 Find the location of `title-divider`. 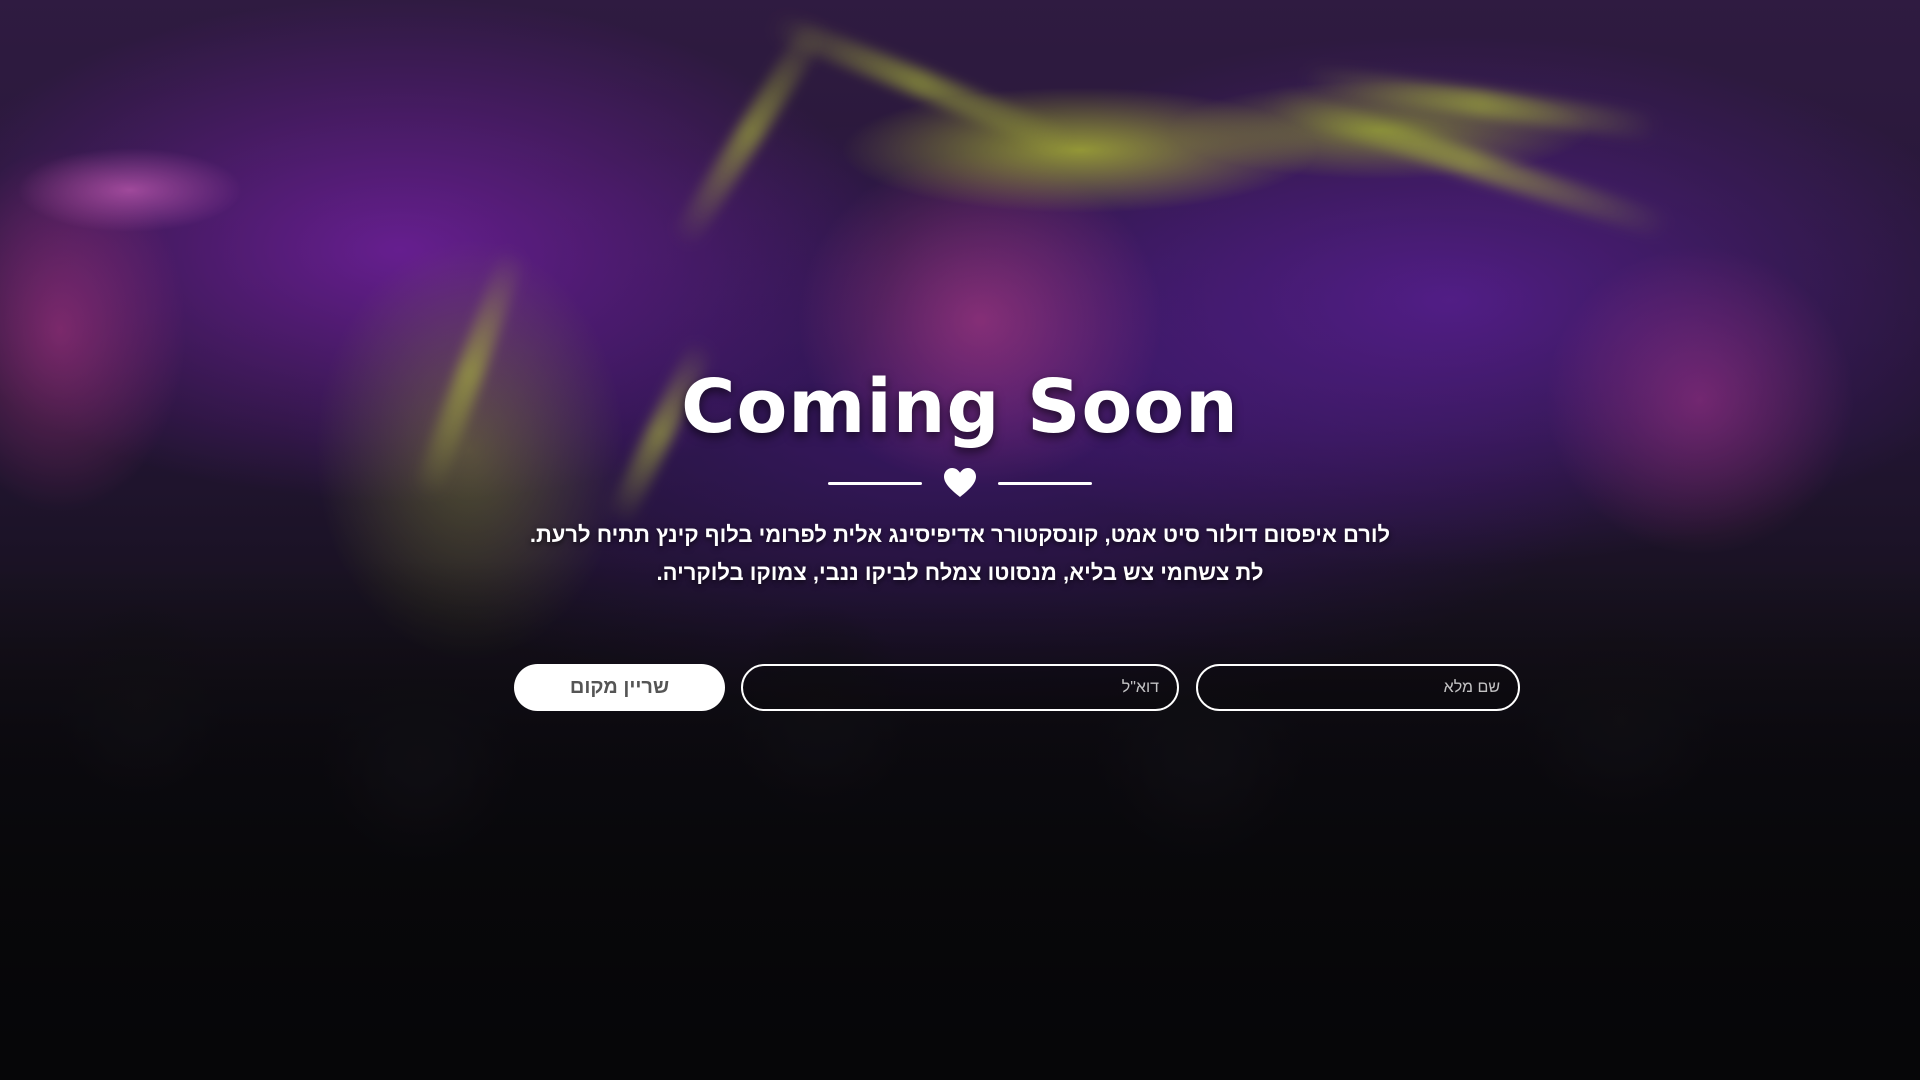

title-divider is located at coordinates (960, 483).